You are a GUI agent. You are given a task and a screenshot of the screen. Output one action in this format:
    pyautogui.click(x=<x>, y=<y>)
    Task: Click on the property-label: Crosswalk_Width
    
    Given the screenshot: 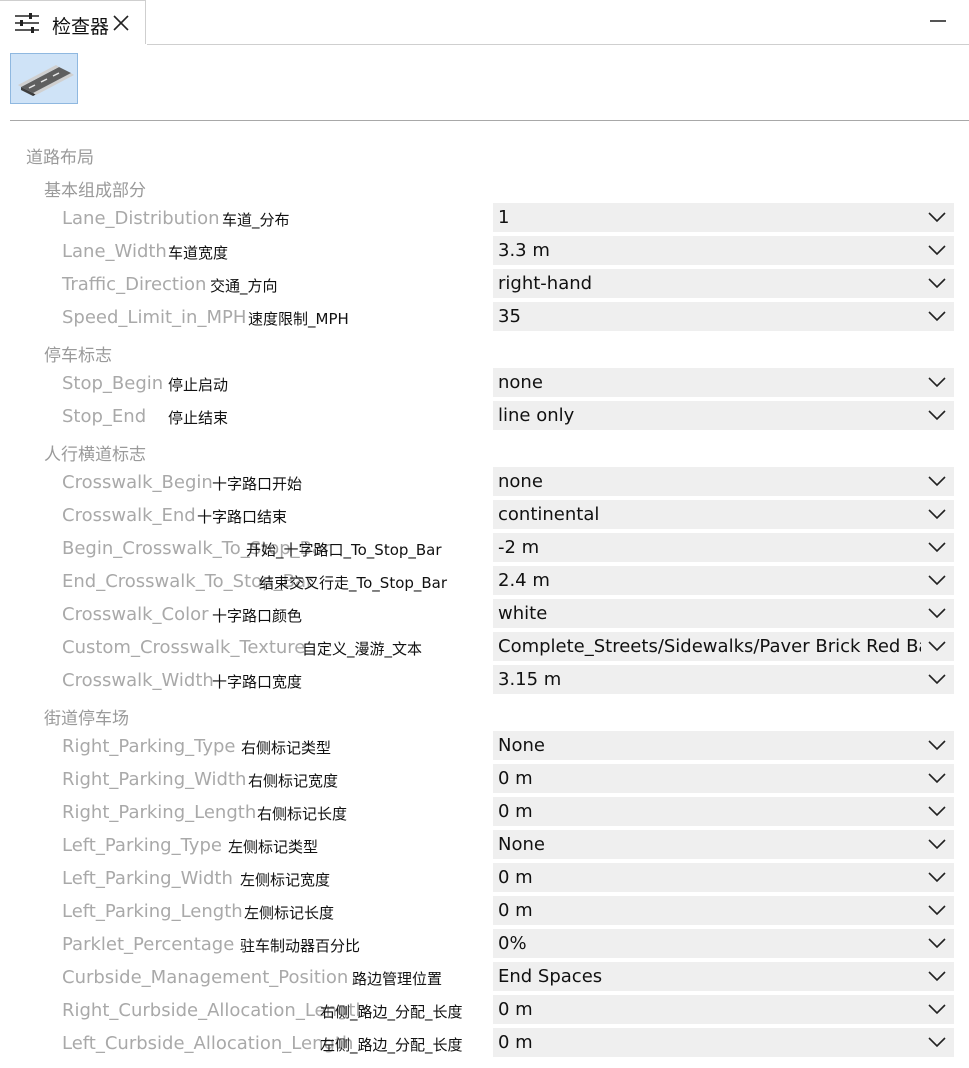 What is the action you would take?
    pyautogui.click(x=138, y=680)
    